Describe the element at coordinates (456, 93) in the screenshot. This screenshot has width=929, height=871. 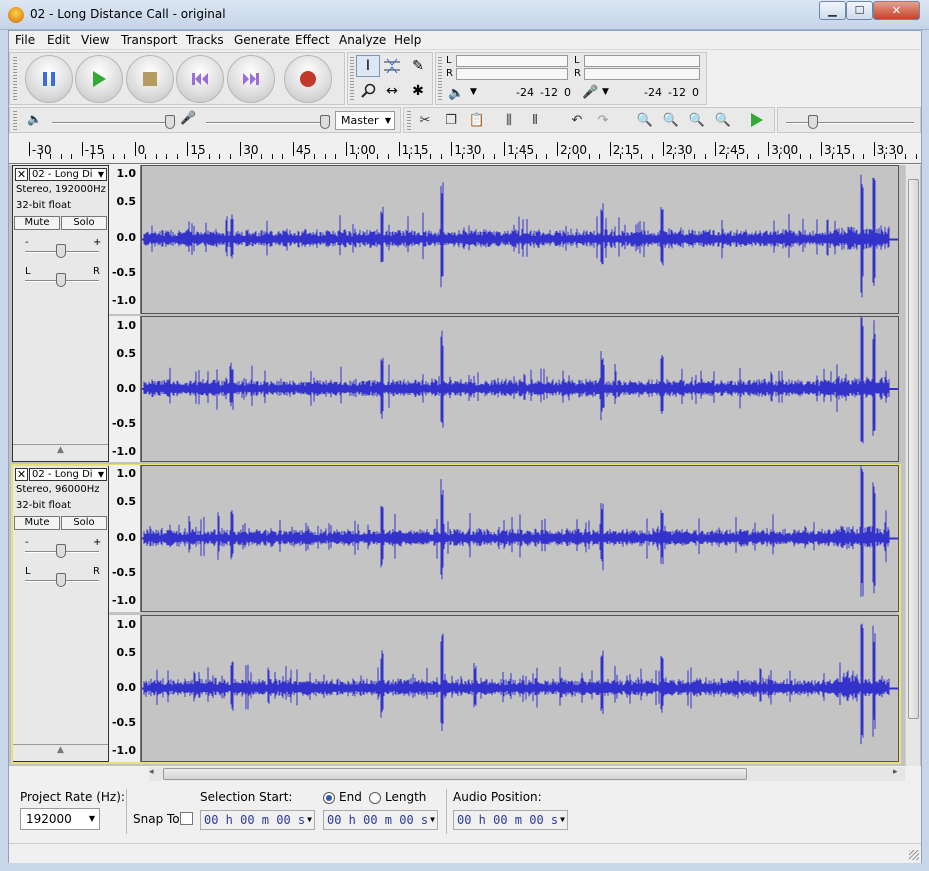
I see `speaker-icon: 🔈` at that location.